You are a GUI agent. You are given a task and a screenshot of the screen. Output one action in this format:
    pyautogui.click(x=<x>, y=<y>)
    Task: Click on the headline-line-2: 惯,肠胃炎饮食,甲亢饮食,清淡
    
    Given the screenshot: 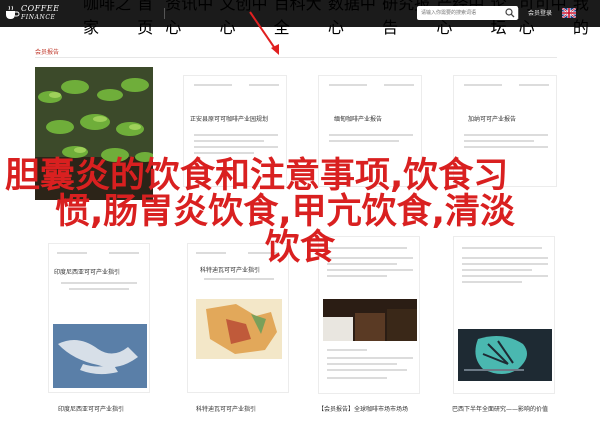 What is the action you would take?
    pyautogui.click(x=285, y=212)
    